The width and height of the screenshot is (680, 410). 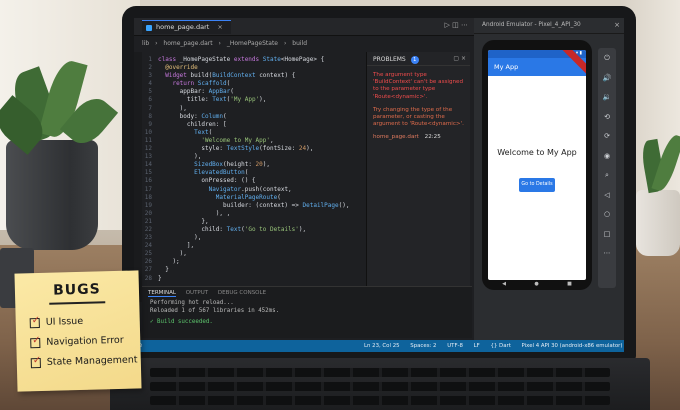 I want to click on code-line: 22 child: Text('Go to Details'),, so click(x=257, y=230).